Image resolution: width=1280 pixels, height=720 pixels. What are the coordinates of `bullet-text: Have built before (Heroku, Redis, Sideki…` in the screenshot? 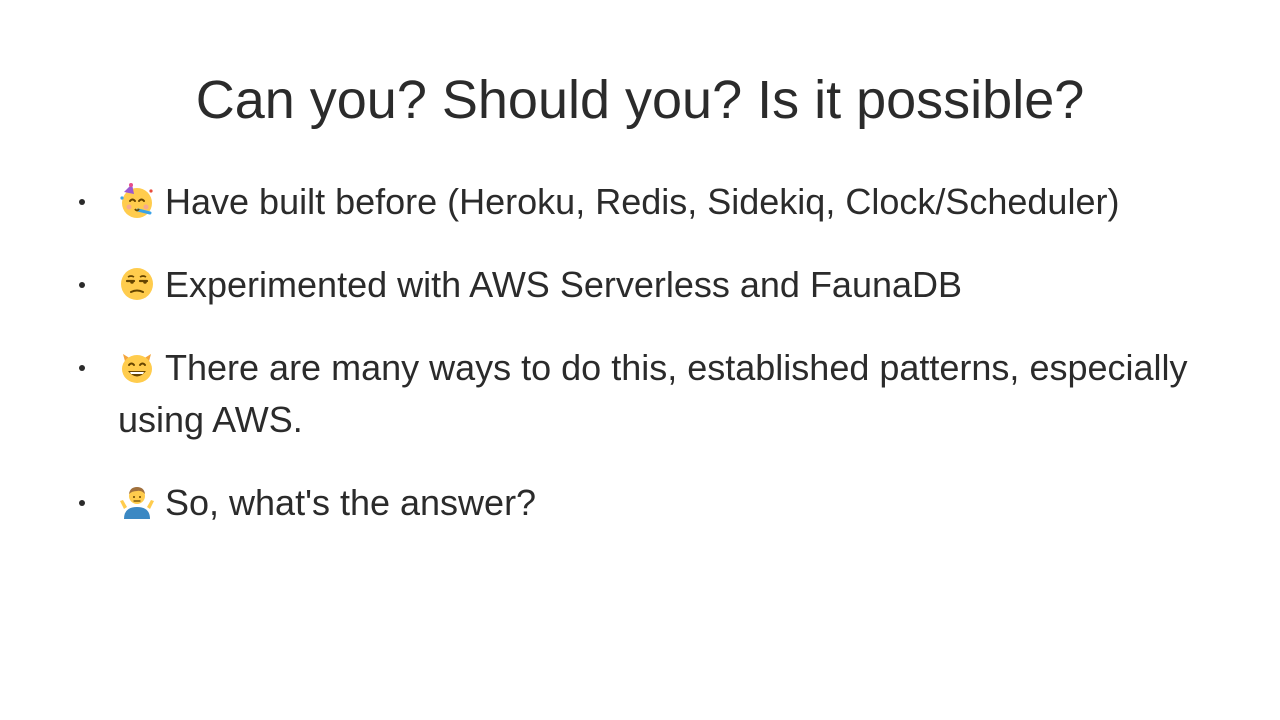 It's located at (642, 201).